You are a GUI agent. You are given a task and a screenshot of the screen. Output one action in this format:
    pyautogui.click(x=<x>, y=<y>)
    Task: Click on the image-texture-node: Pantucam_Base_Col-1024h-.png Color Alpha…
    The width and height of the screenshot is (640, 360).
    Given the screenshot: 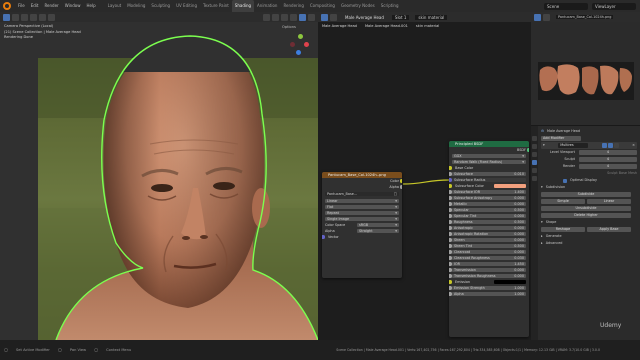 What is the action you would take?
    pyautogui.click(x=362, y=225)
    